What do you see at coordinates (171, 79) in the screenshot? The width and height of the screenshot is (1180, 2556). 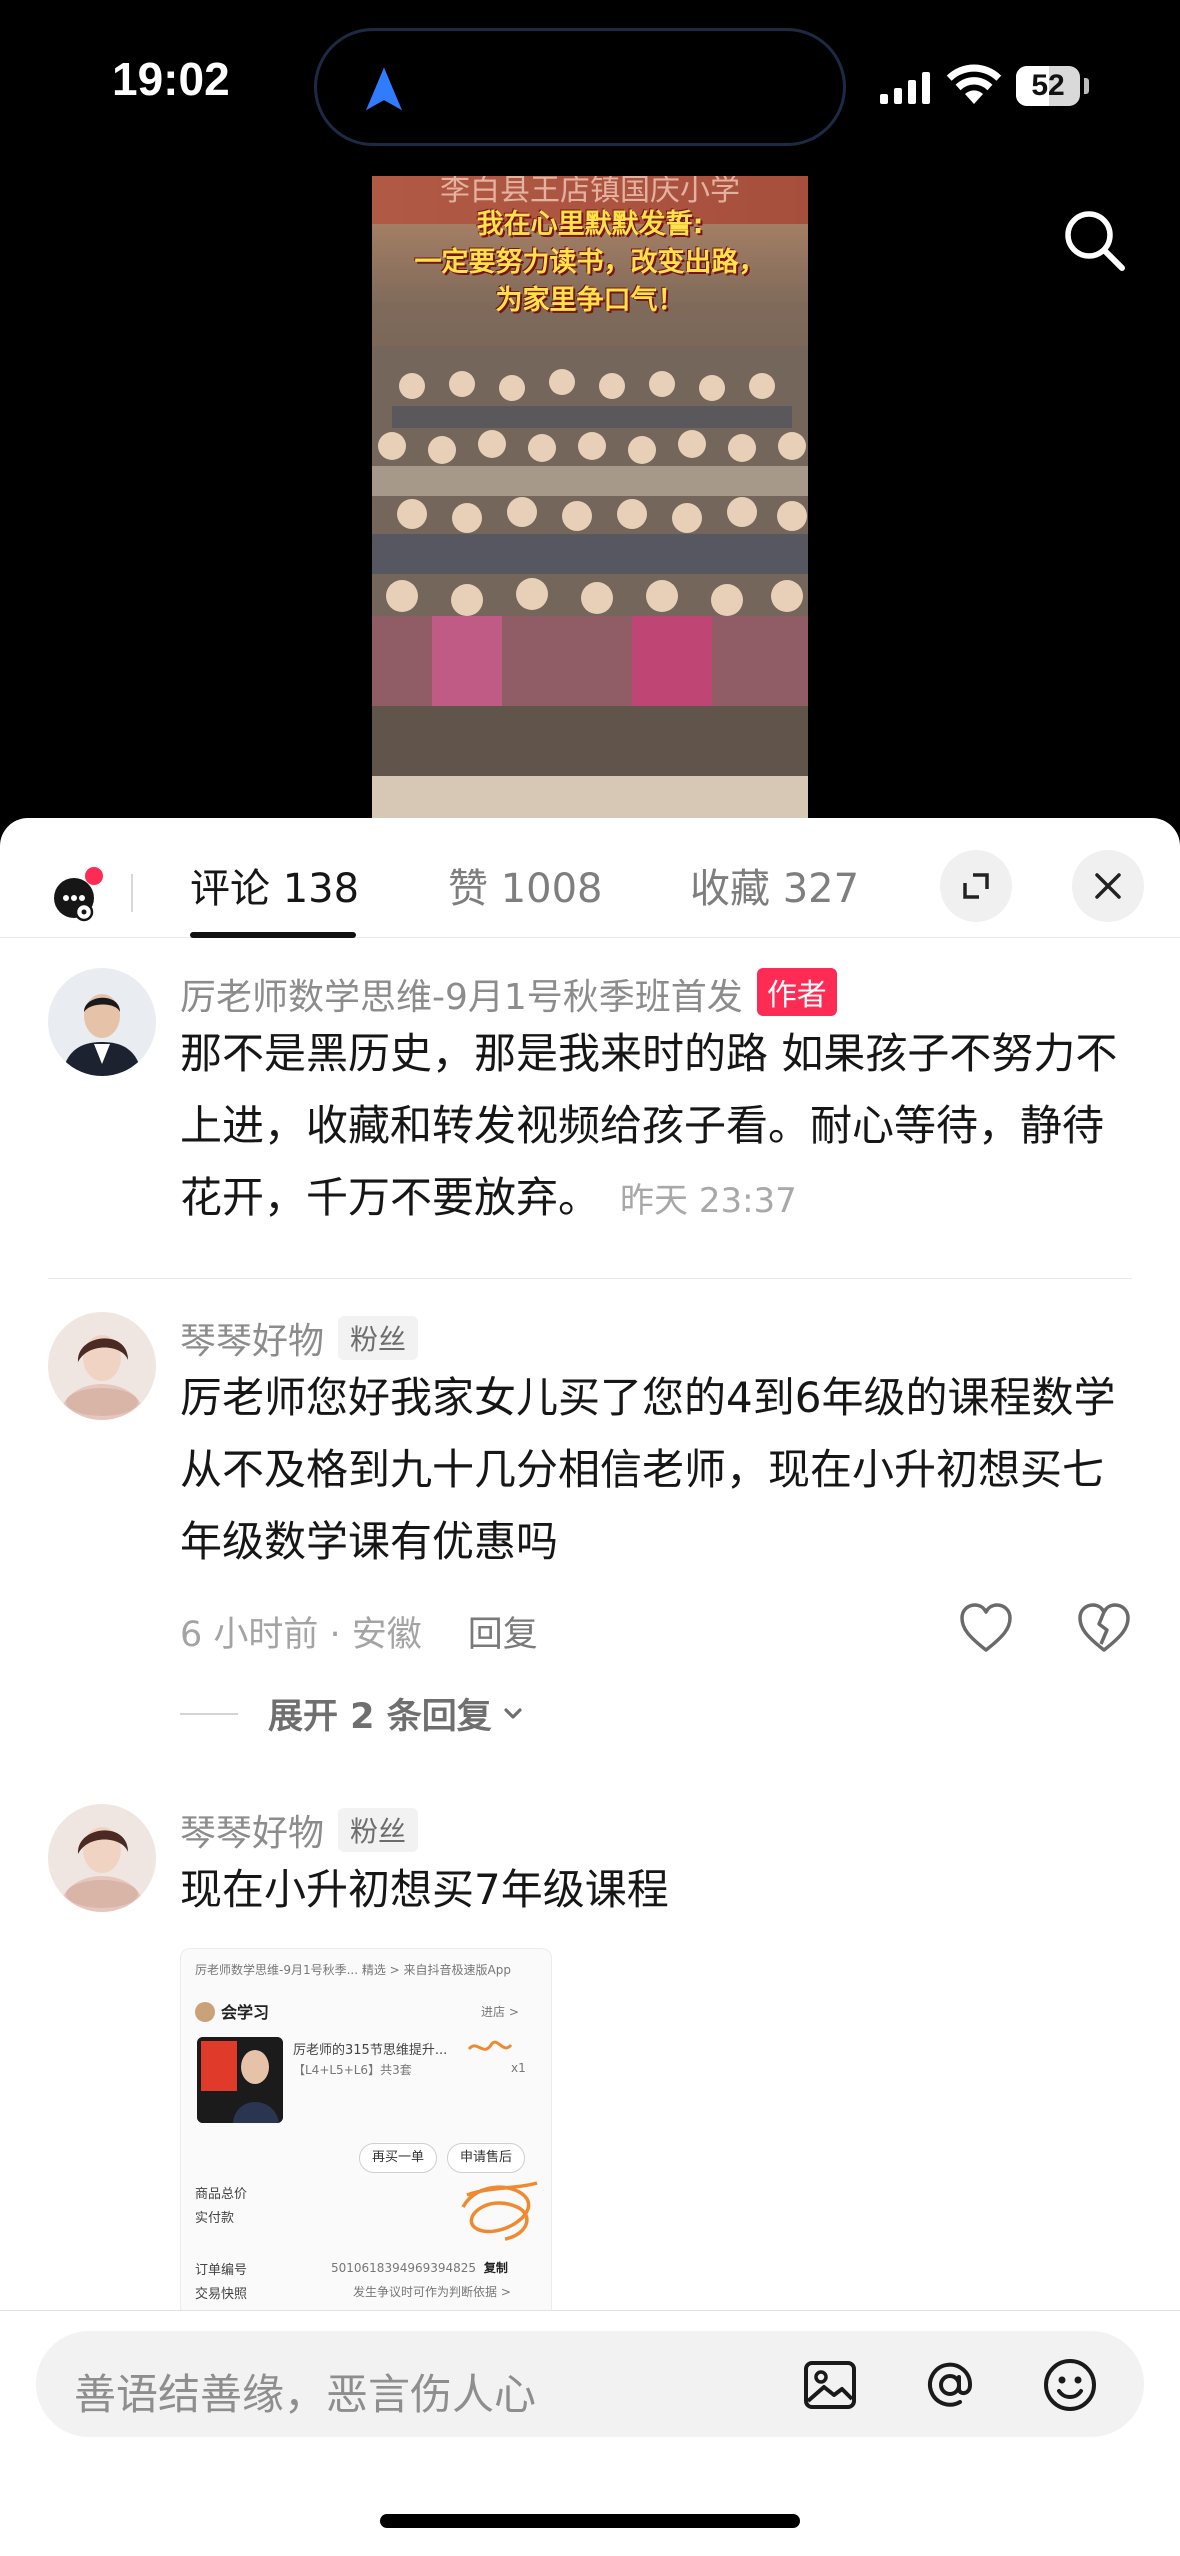 I see `status-time: 19:02` at bounding box center [171, 79].